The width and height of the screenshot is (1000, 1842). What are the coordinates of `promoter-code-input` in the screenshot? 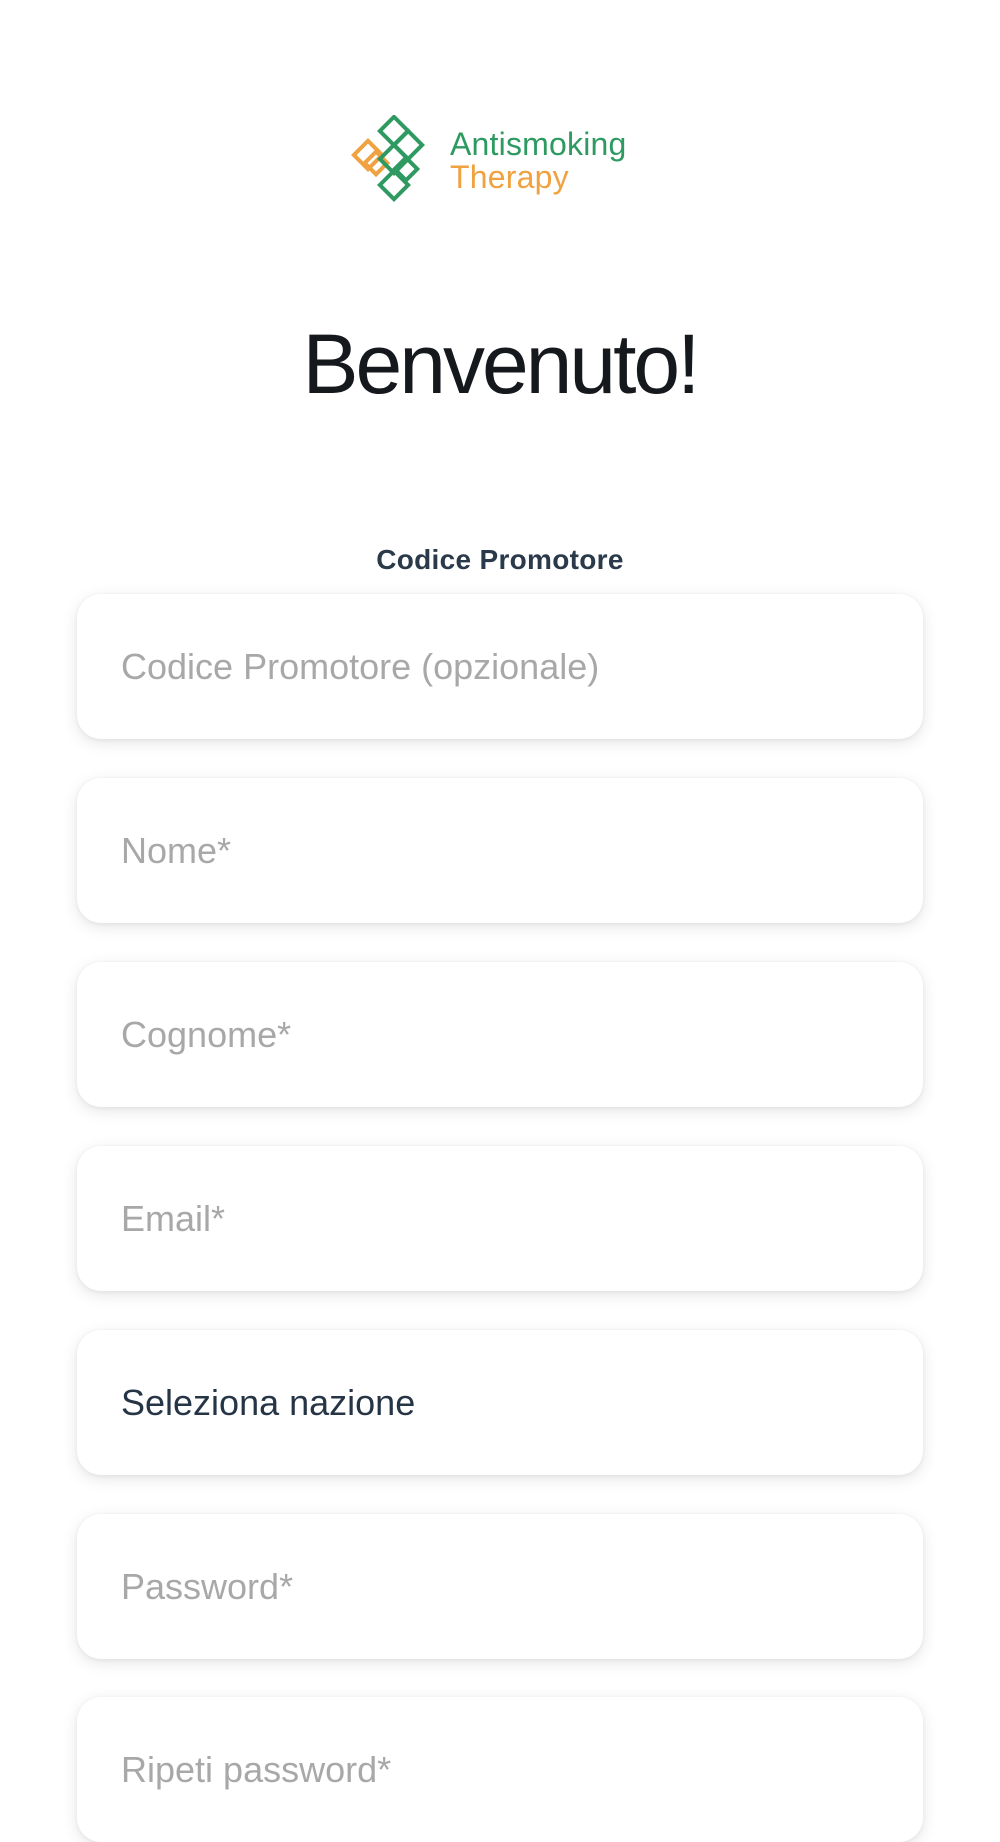 It's located at (500, 666).